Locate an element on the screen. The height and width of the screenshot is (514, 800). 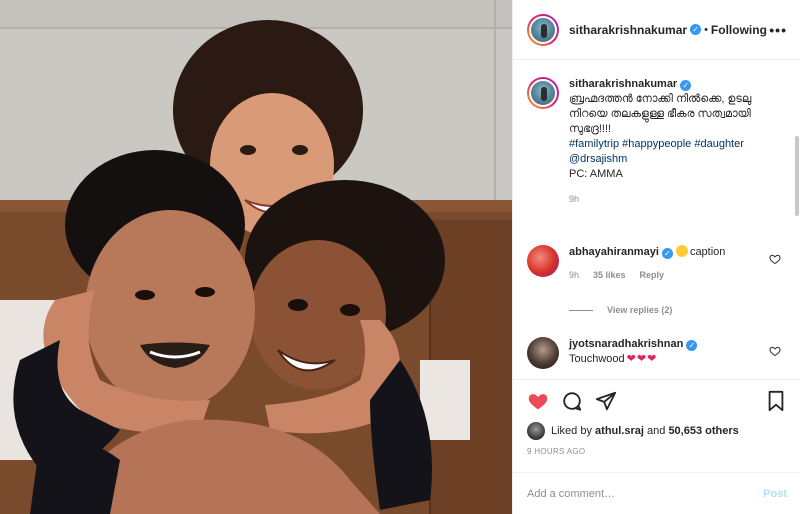
comments-scrollbar is located at coordinates (797, 176).